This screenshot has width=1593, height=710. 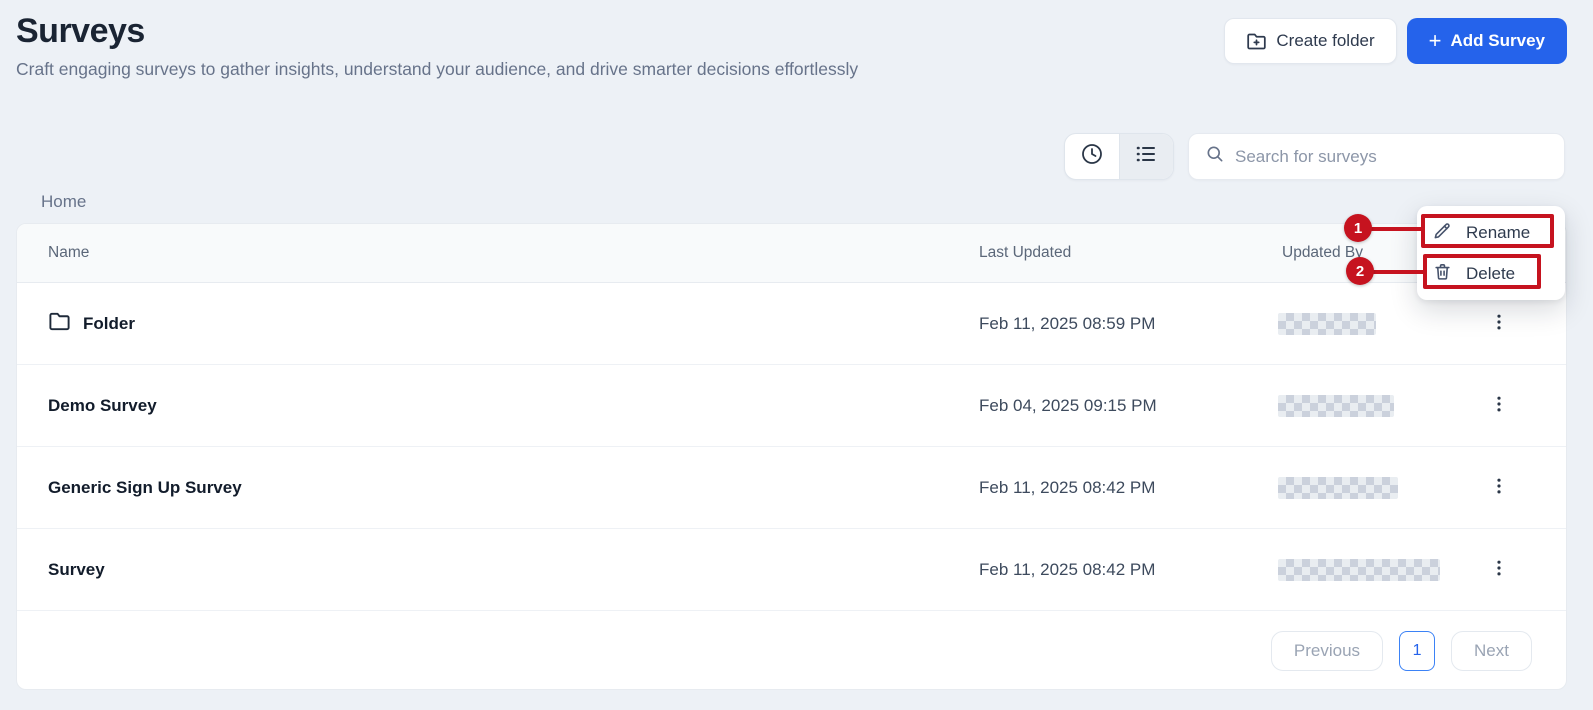 What do you see at coordinates (145, 487) in the screenshot?
I see `row-name: Generic Sign Up Survey` at bounding box center [145, 487].